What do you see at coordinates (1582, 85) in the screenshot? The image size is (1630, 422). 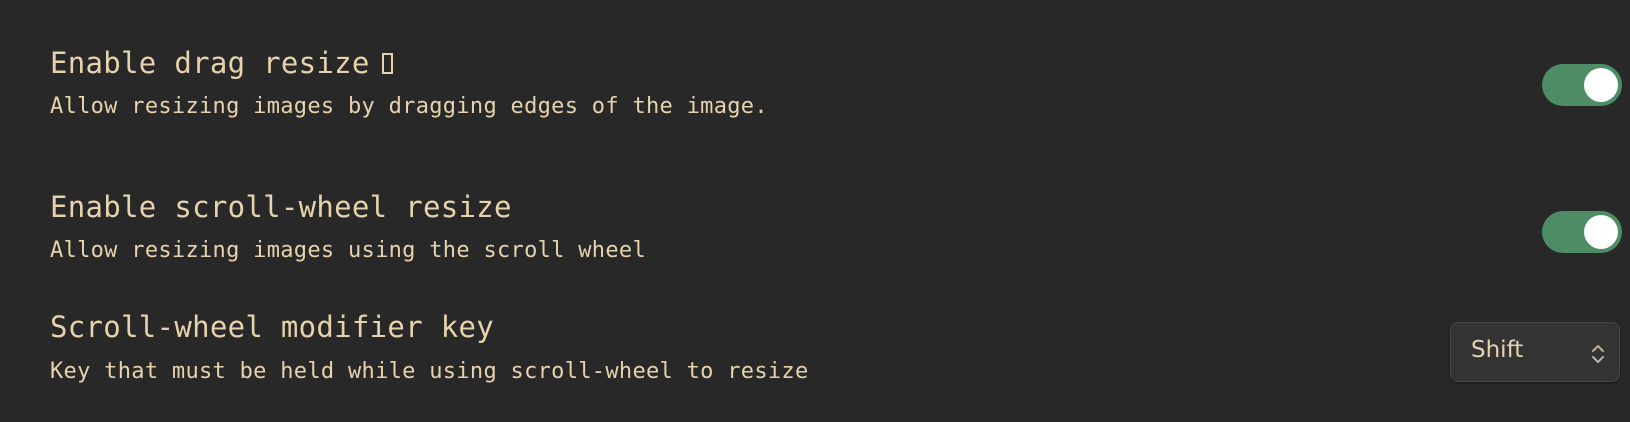 I see `drag-resize-toggle` at bounding box center [1582, 85].